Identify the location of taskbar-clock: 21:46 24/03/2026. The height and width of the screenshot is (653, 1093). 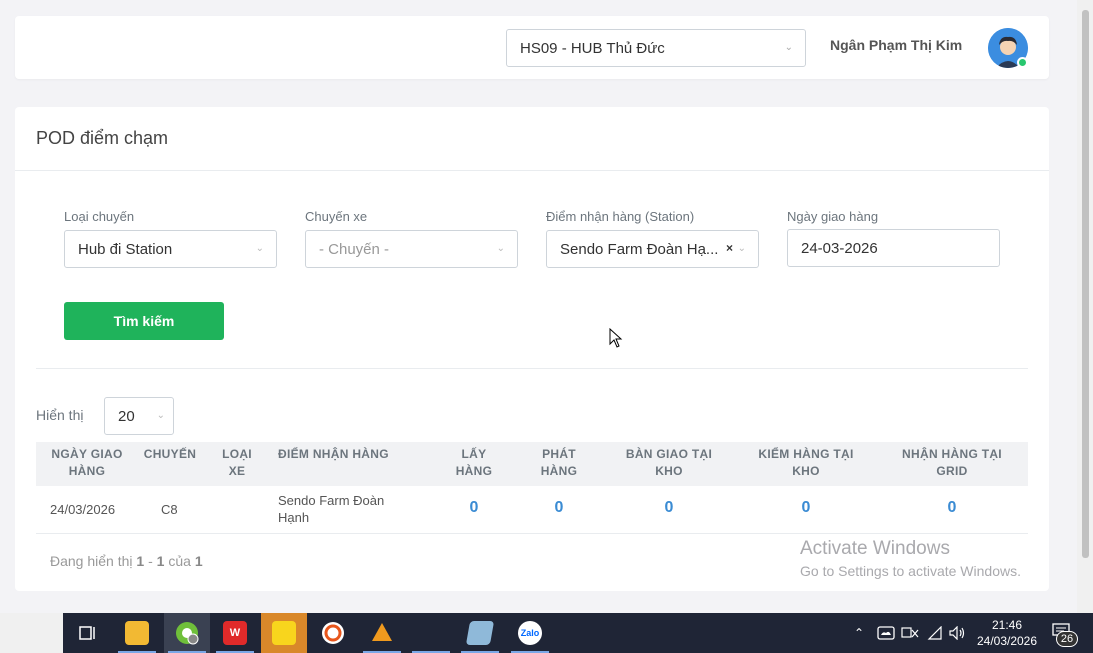
(1007, 633).